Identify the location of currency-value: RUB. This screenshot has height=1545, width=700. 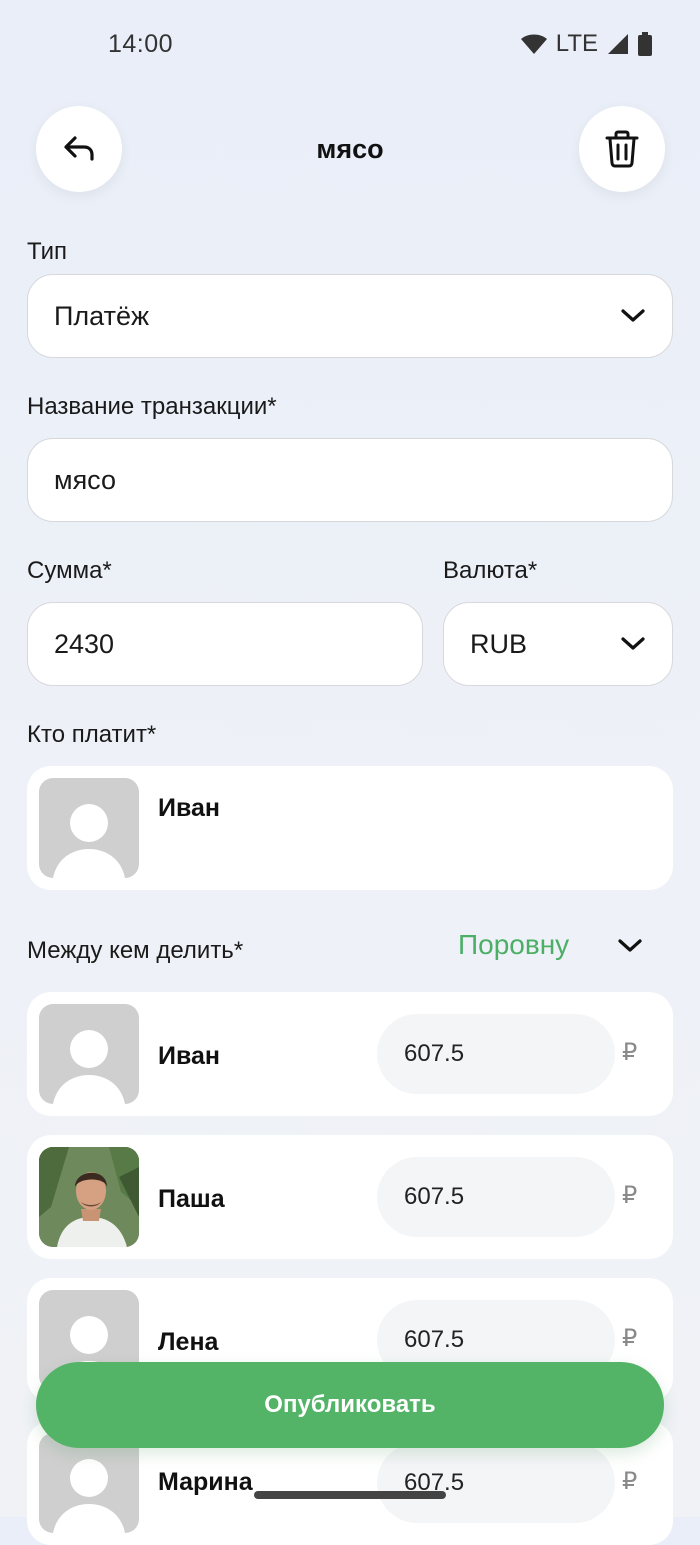
(499, 643).